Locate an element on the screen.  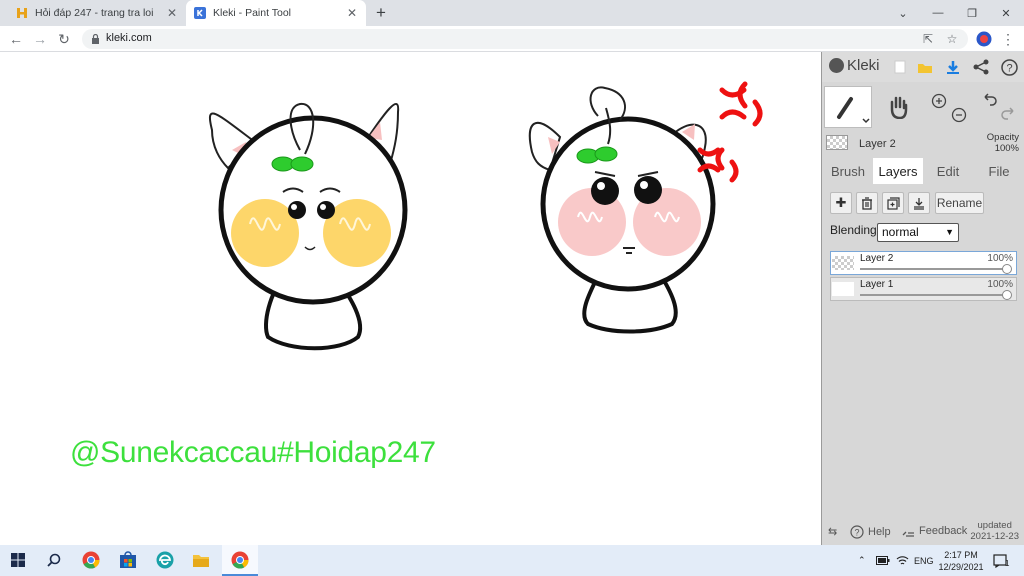
restore-icon: ❐ is located at coordinates (972, 13).